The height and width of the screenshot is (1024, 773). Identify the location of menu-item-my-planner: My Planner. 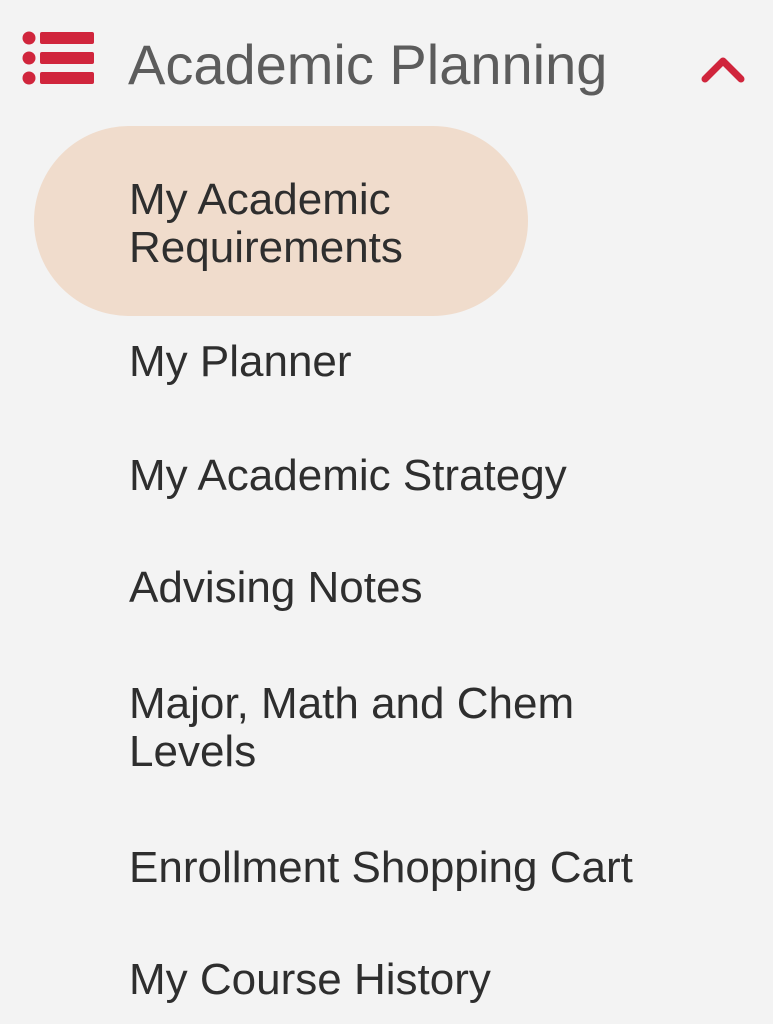
(386, 365).